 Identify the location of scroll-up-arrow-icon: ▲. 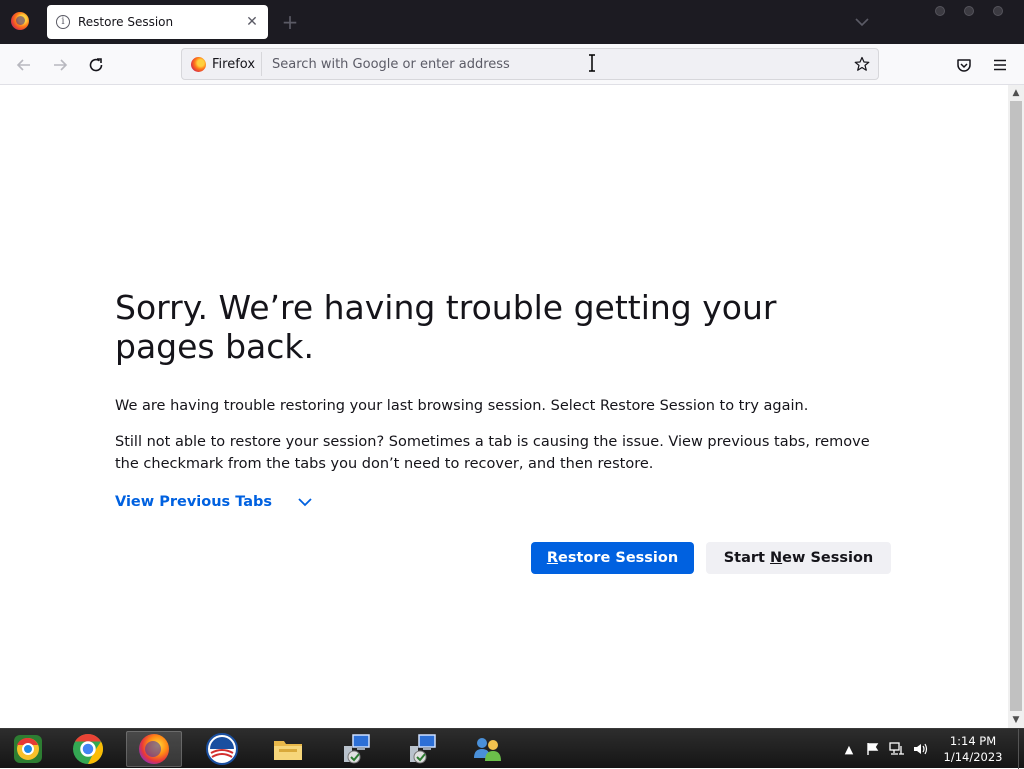
(1016, 93).